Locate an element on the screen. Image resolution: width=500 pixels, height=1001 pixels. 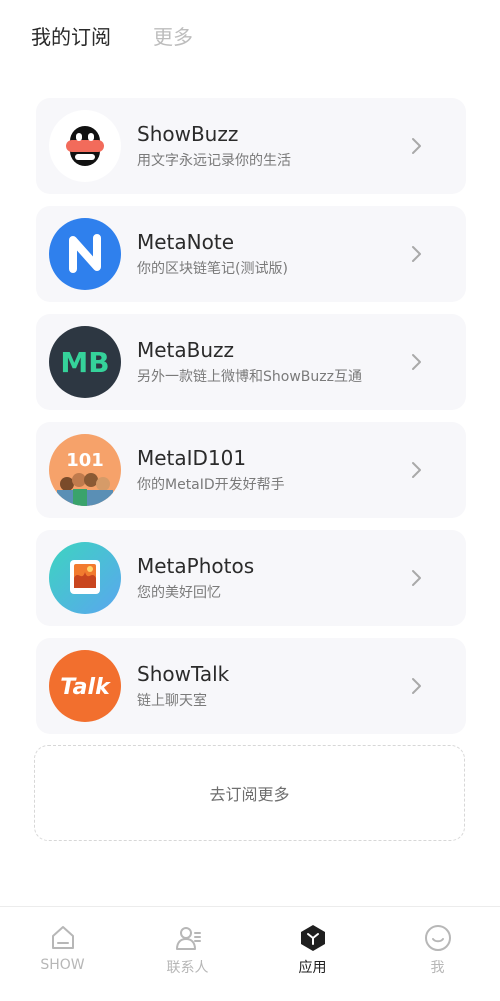
showtalk-logo-icon: Talk is located at coordinates (85, 686).